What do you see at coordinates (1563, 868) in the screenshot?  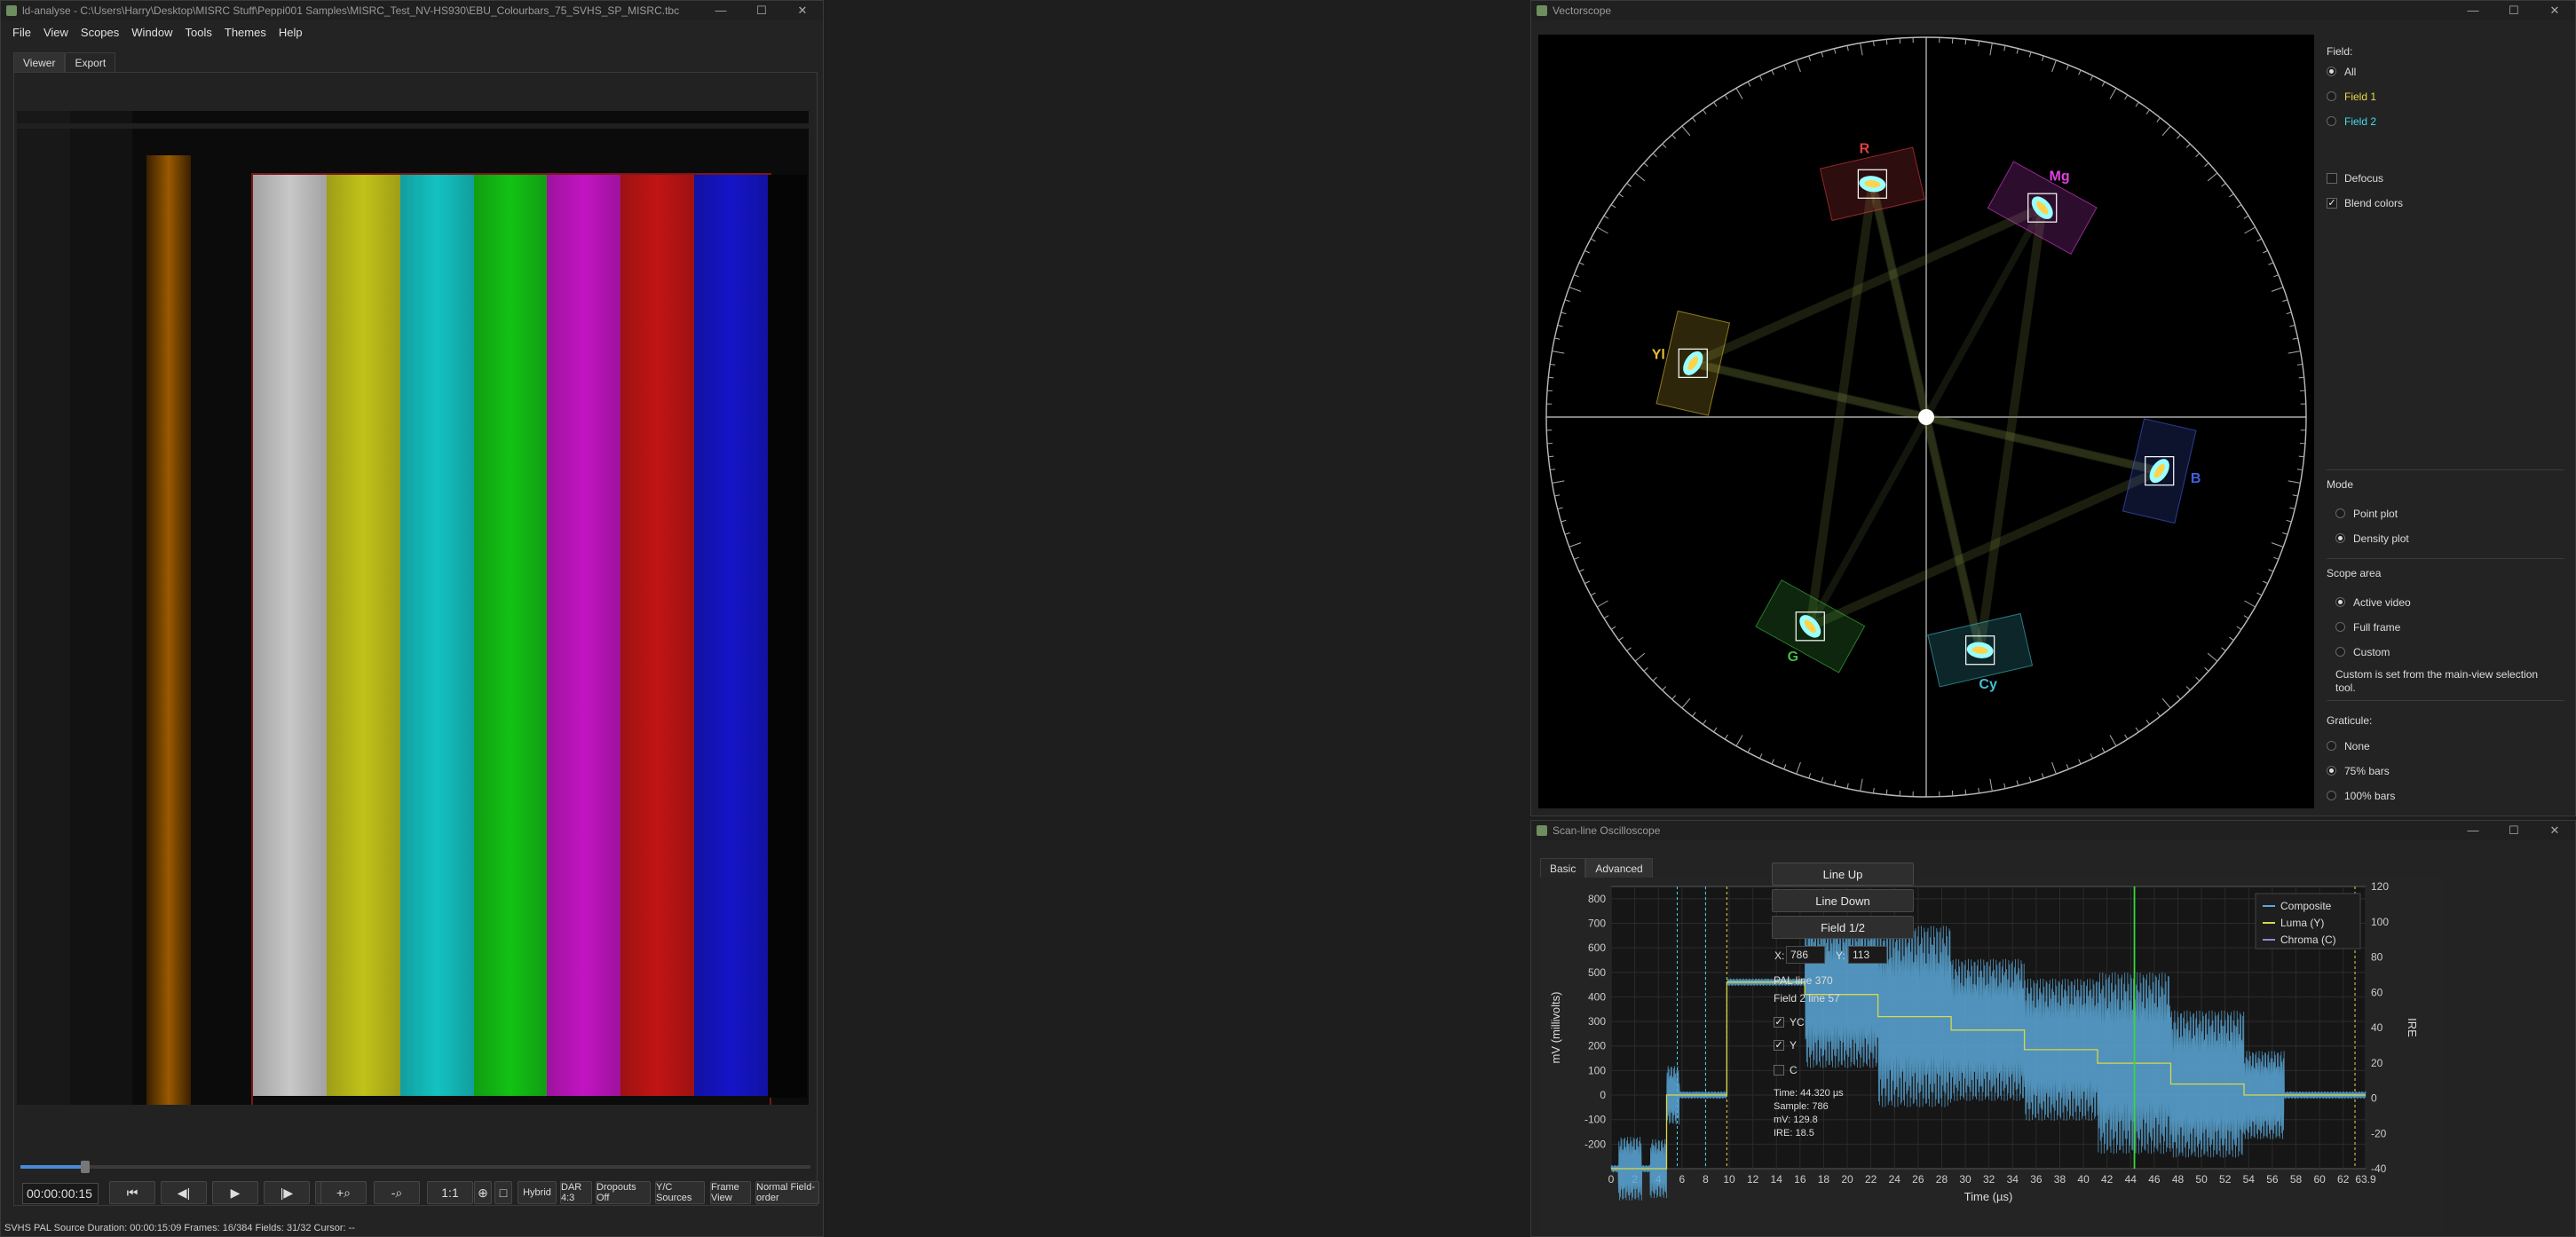 I see `tab-basic: Basic` at bounding box center [1563, 868].